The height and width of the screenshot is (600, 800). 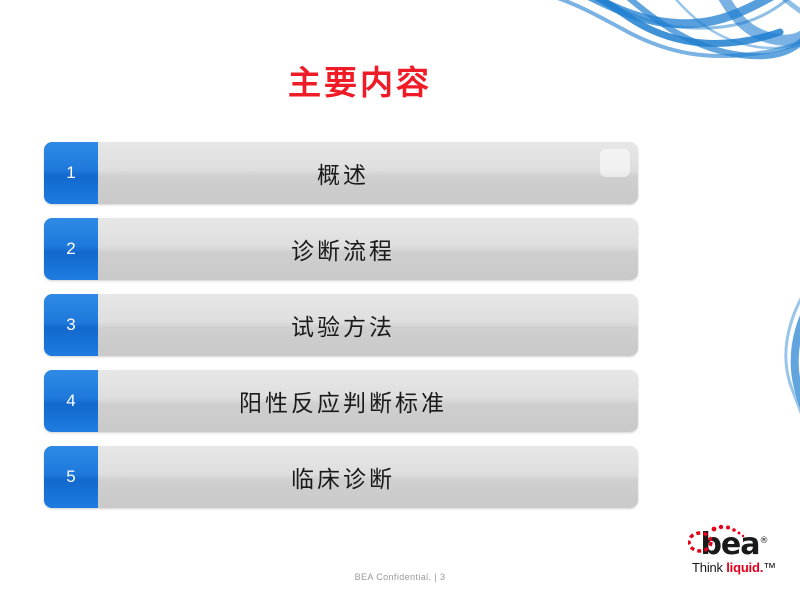 I want to click on list-item: 1 概述, so click(x=341, y=173).